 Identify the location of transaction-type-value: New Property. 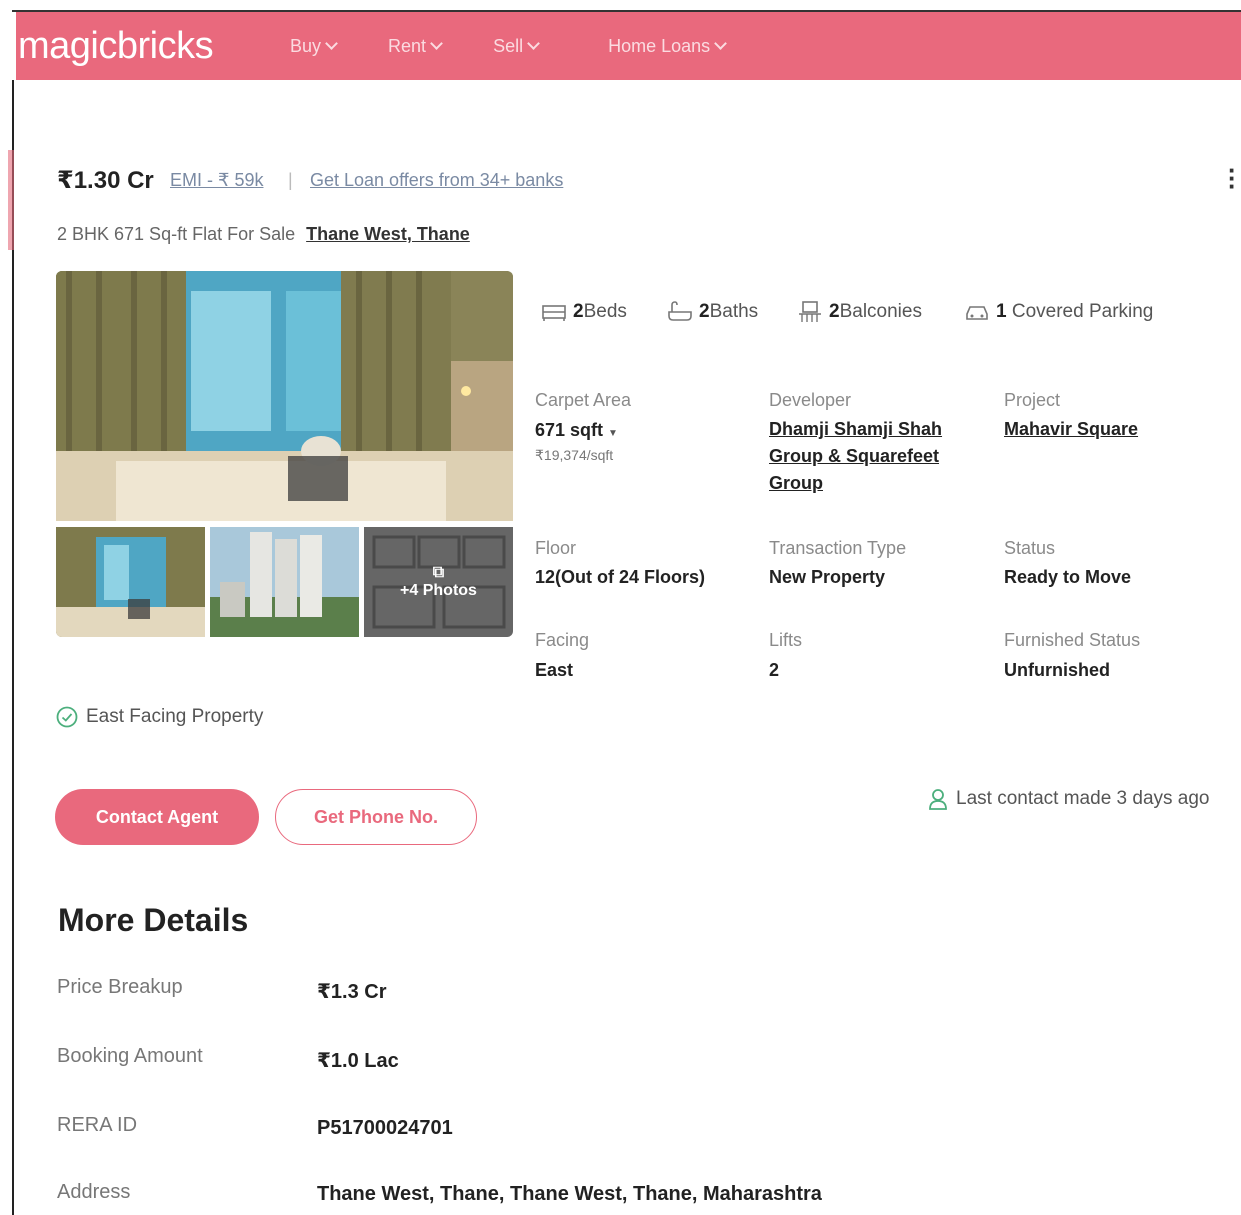
(827, 577).